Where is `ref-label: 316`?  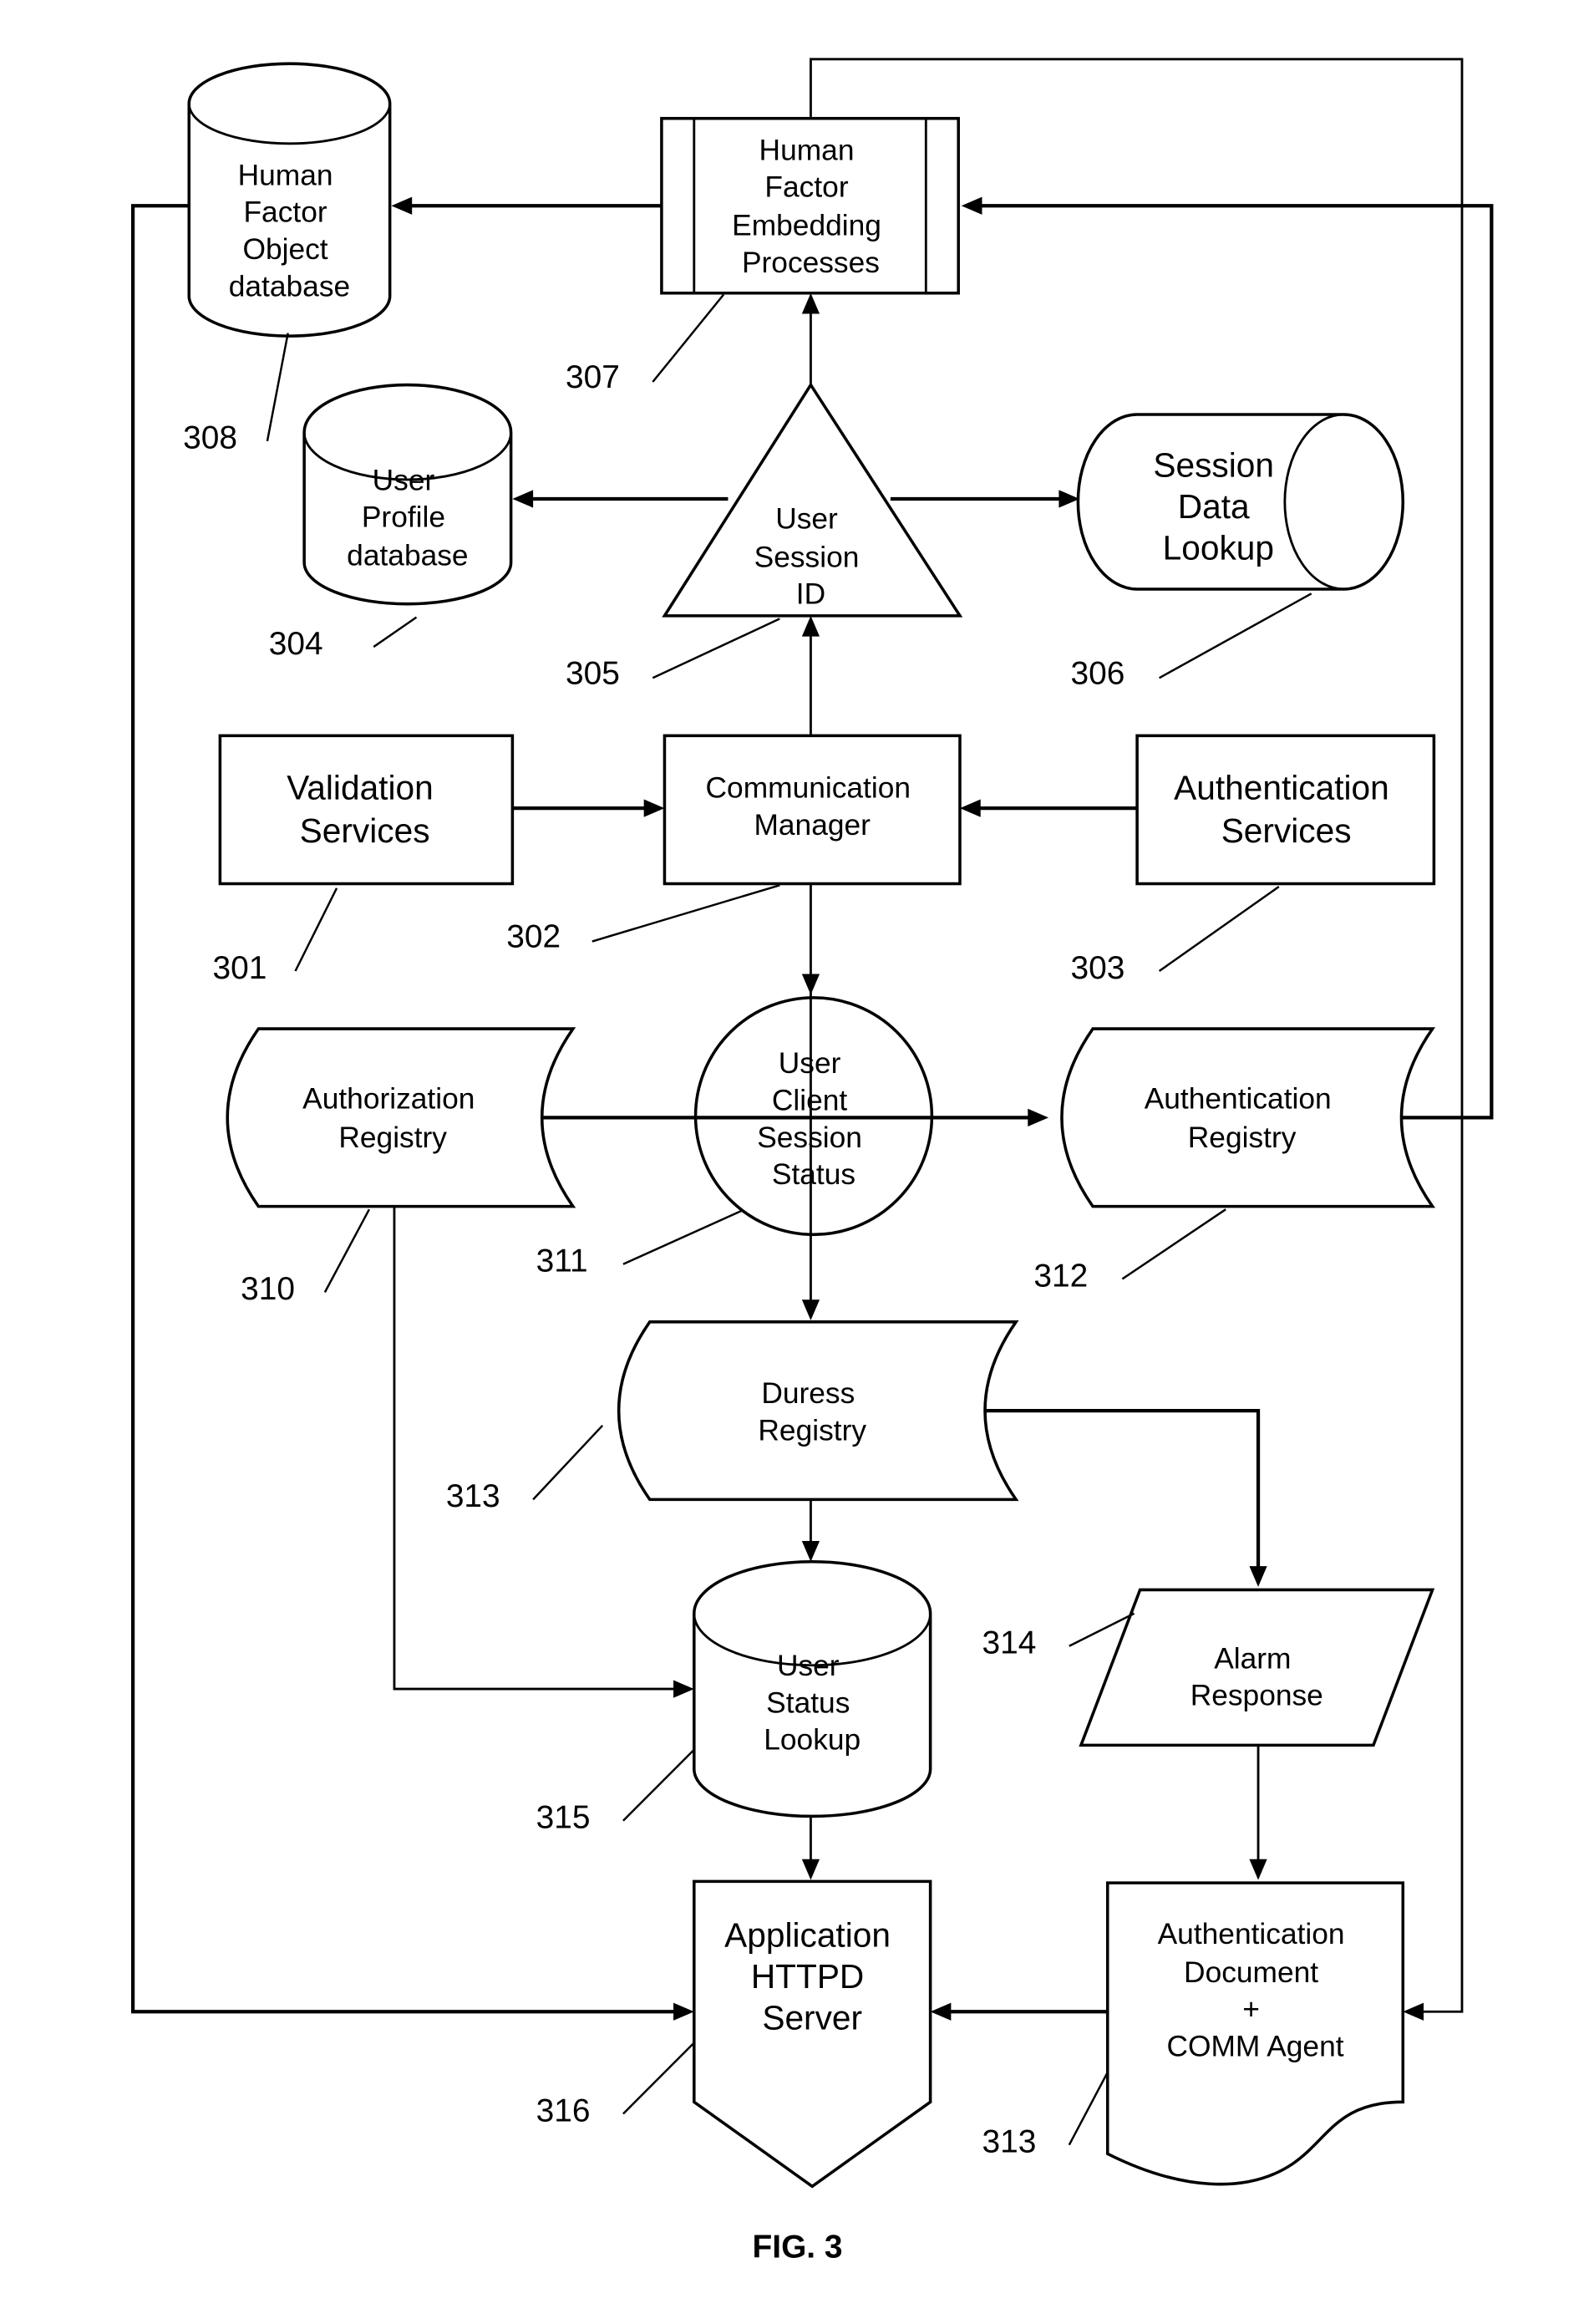 ref-label: 316 is located at coordinates (563, 2110).